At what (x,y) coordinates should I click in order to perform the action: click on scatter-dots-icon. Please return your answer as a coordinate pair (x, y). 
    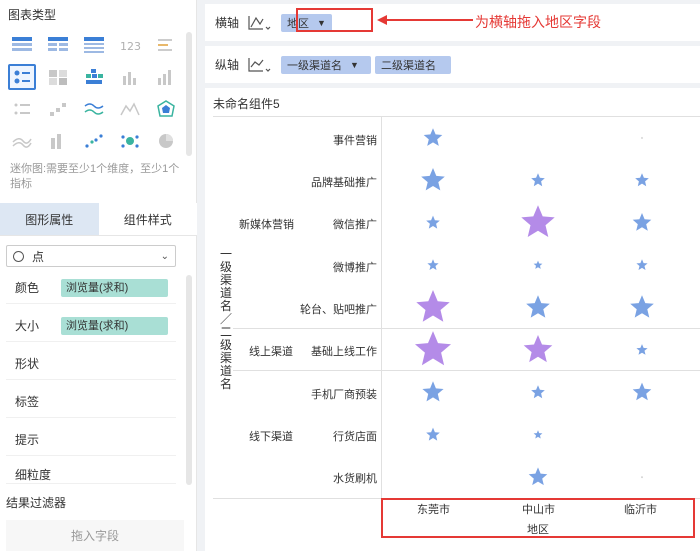
    Looking at the image, I should click on (94, 141).